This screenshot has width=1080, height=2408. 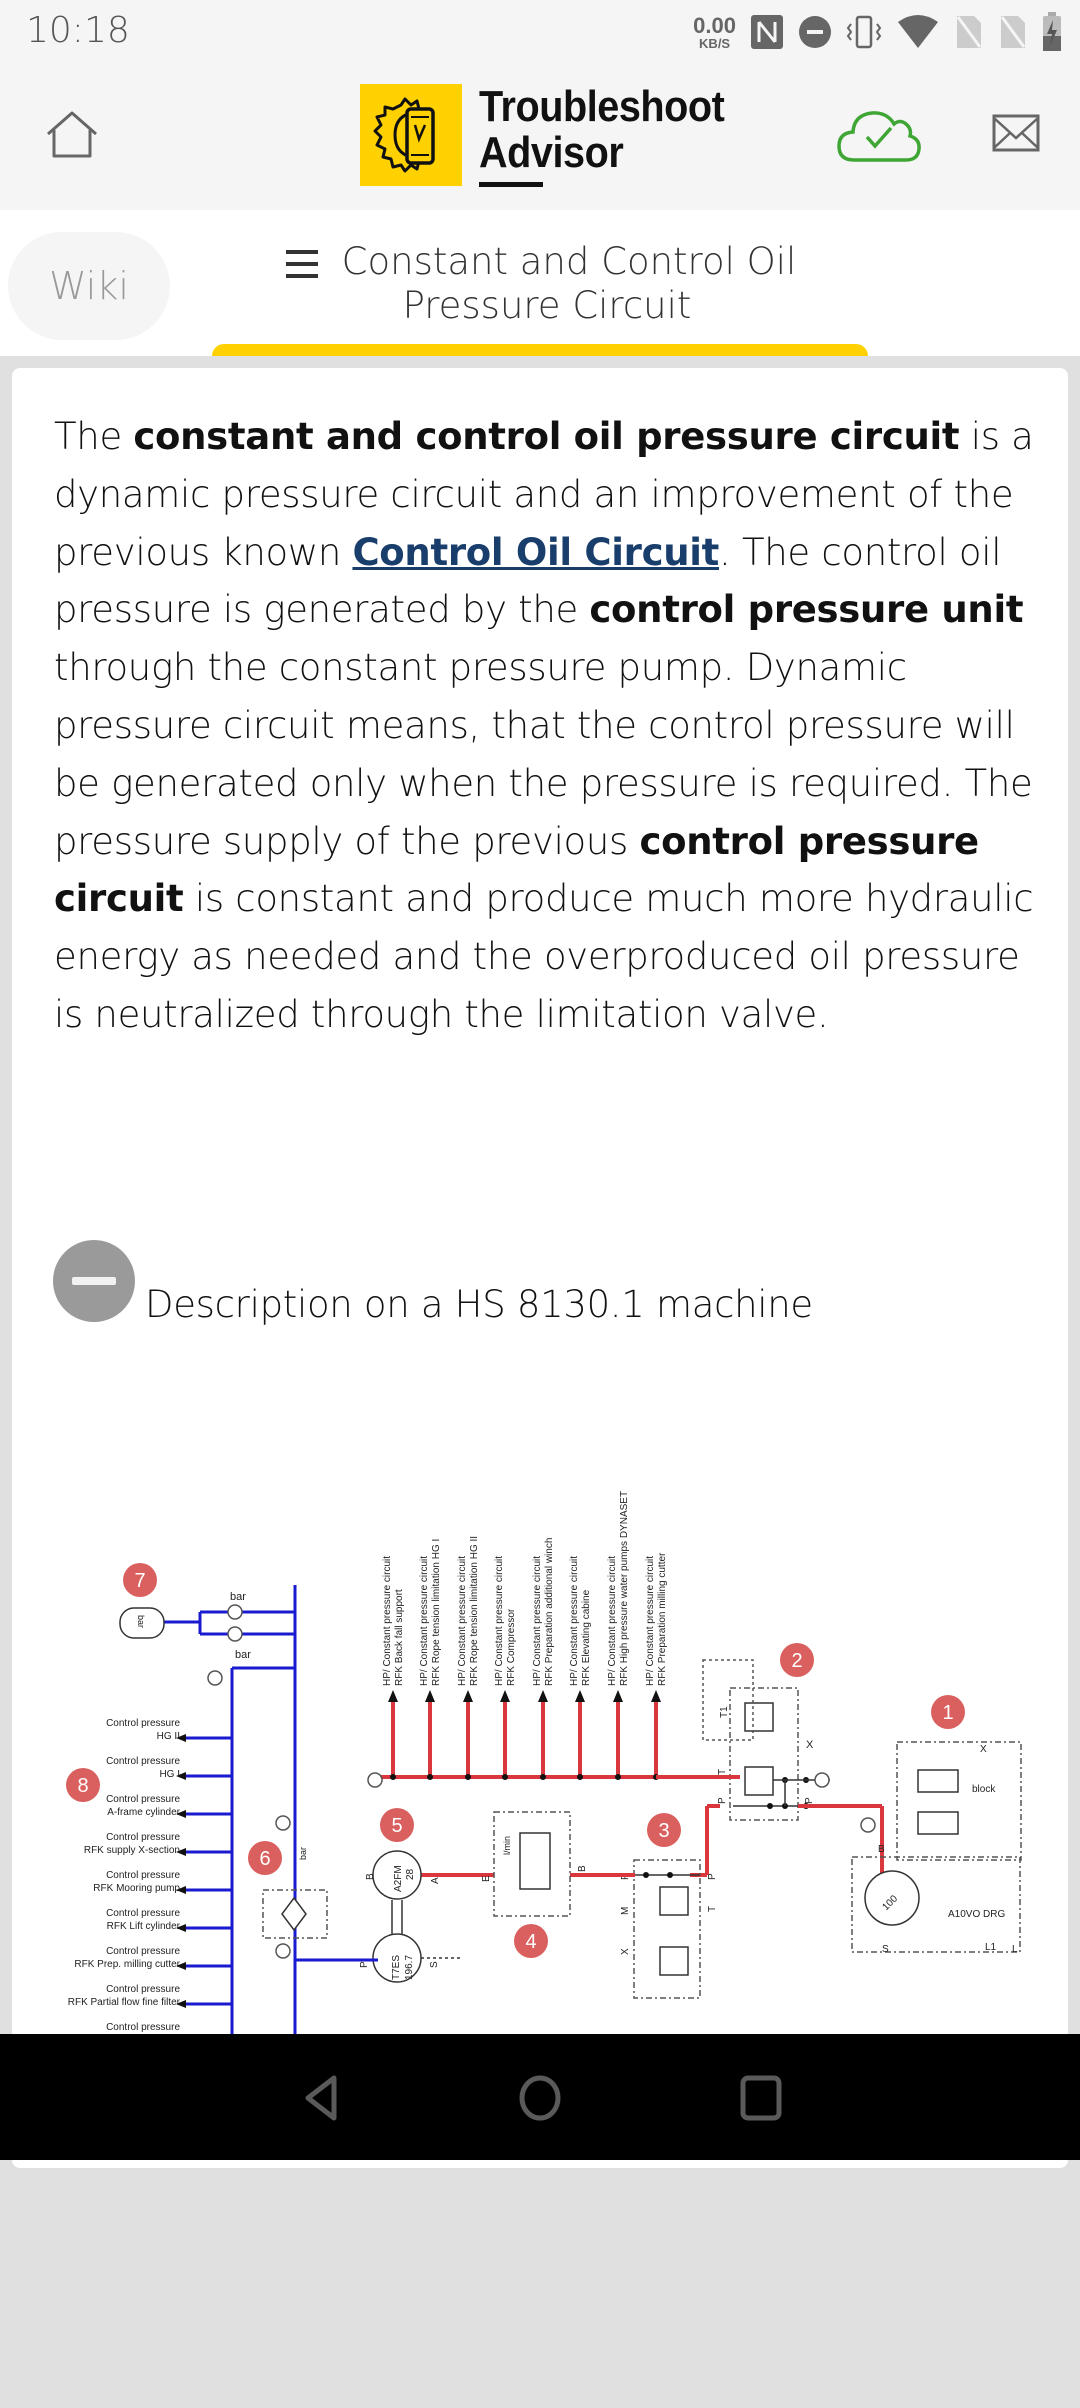 What do you see at coordinates (410, 1874) in the screenshot?
I see `motor-size: 28` at bounding box center [410, 1874].